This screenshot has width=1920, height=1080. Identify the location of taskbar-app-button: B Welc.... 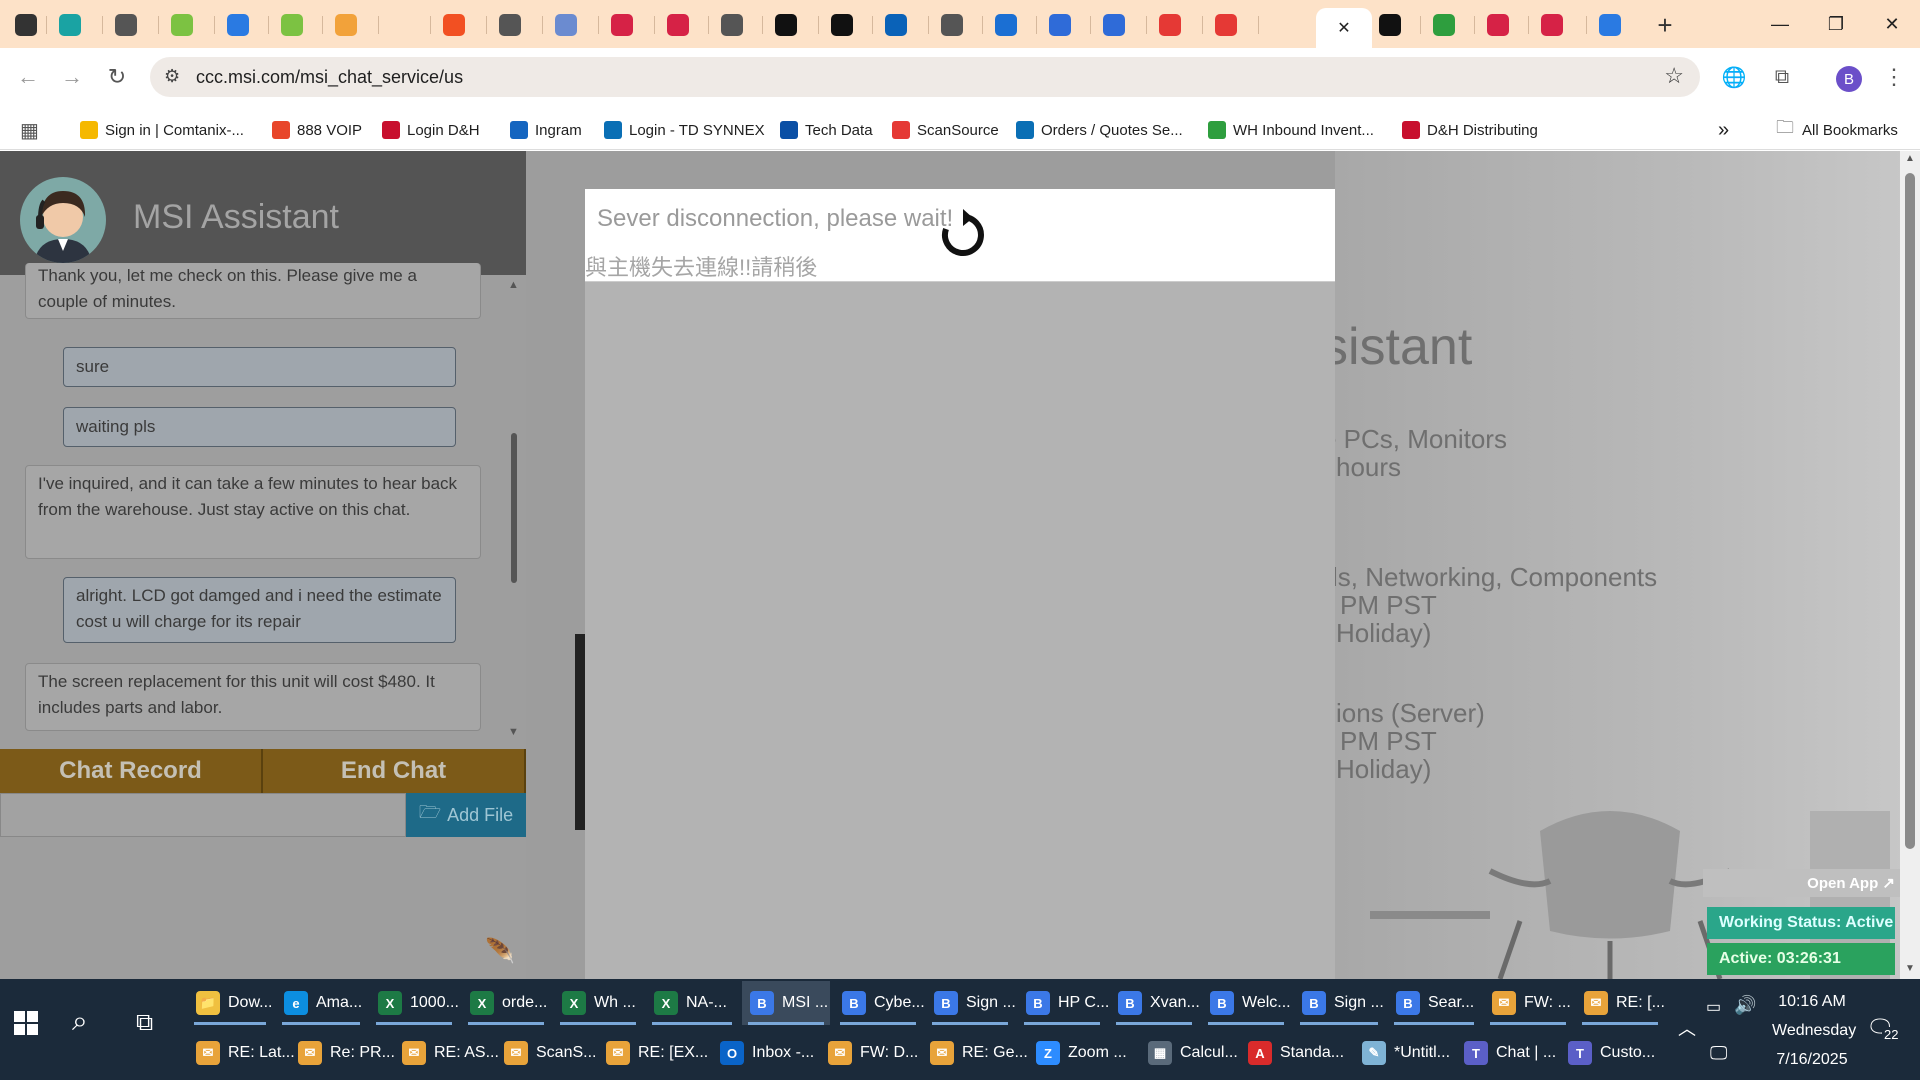
(1246, 1003).